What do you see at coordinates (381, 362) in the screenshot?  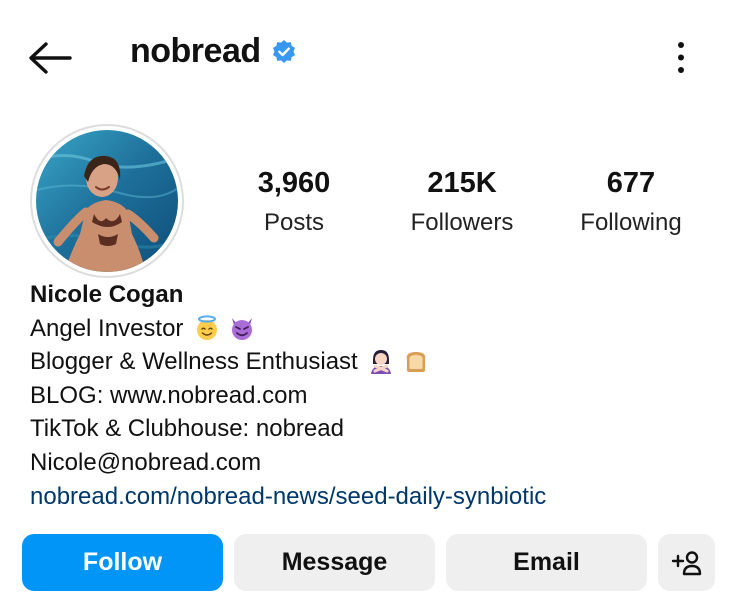 I see `person-gesturing-no-emoji-icon` at bounding box center [381, 362].